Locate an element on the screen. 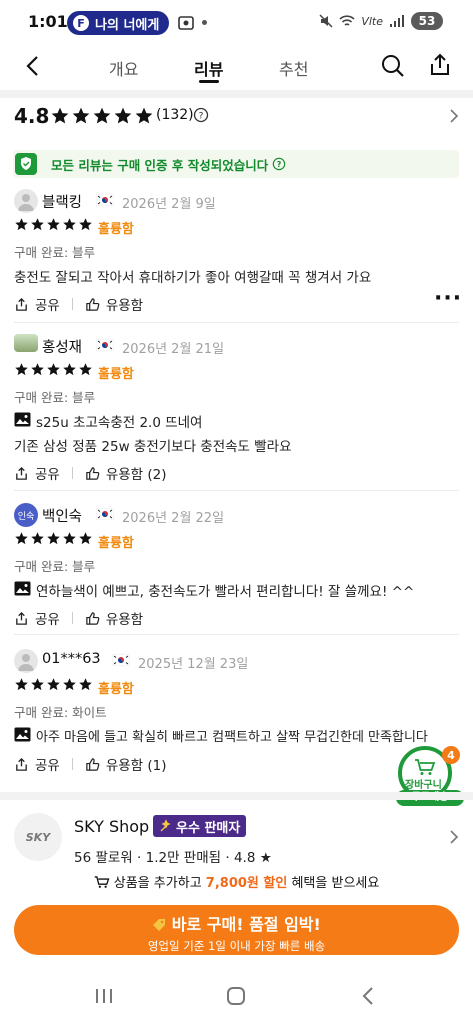 This screenshot has width=473, height=1024. screenshot-icon is located at coordinates (186, 23).